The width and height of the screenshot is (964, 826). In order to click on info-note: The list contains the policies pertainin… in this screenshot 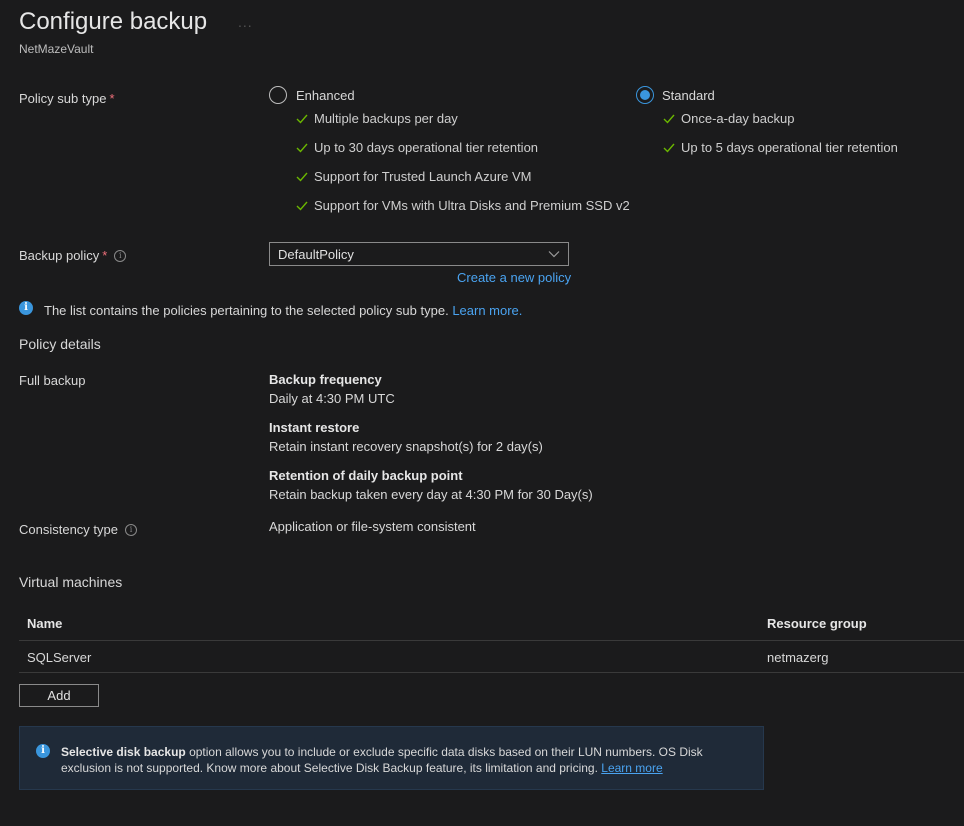, I will do `click(283, 310)`.